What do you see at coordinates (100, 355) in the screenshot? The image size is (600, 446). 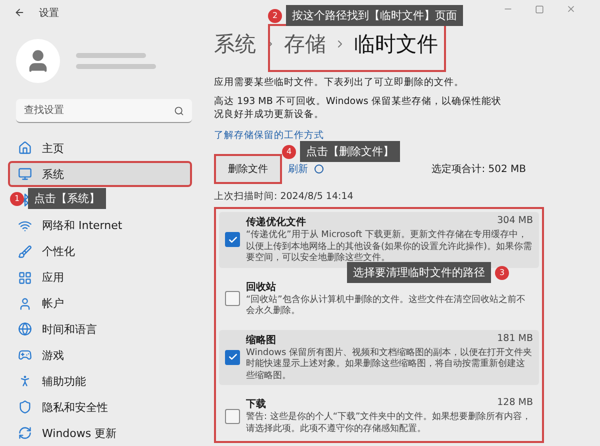 I see `sidebar-item: 游戏` at bounding box center [100, 355].